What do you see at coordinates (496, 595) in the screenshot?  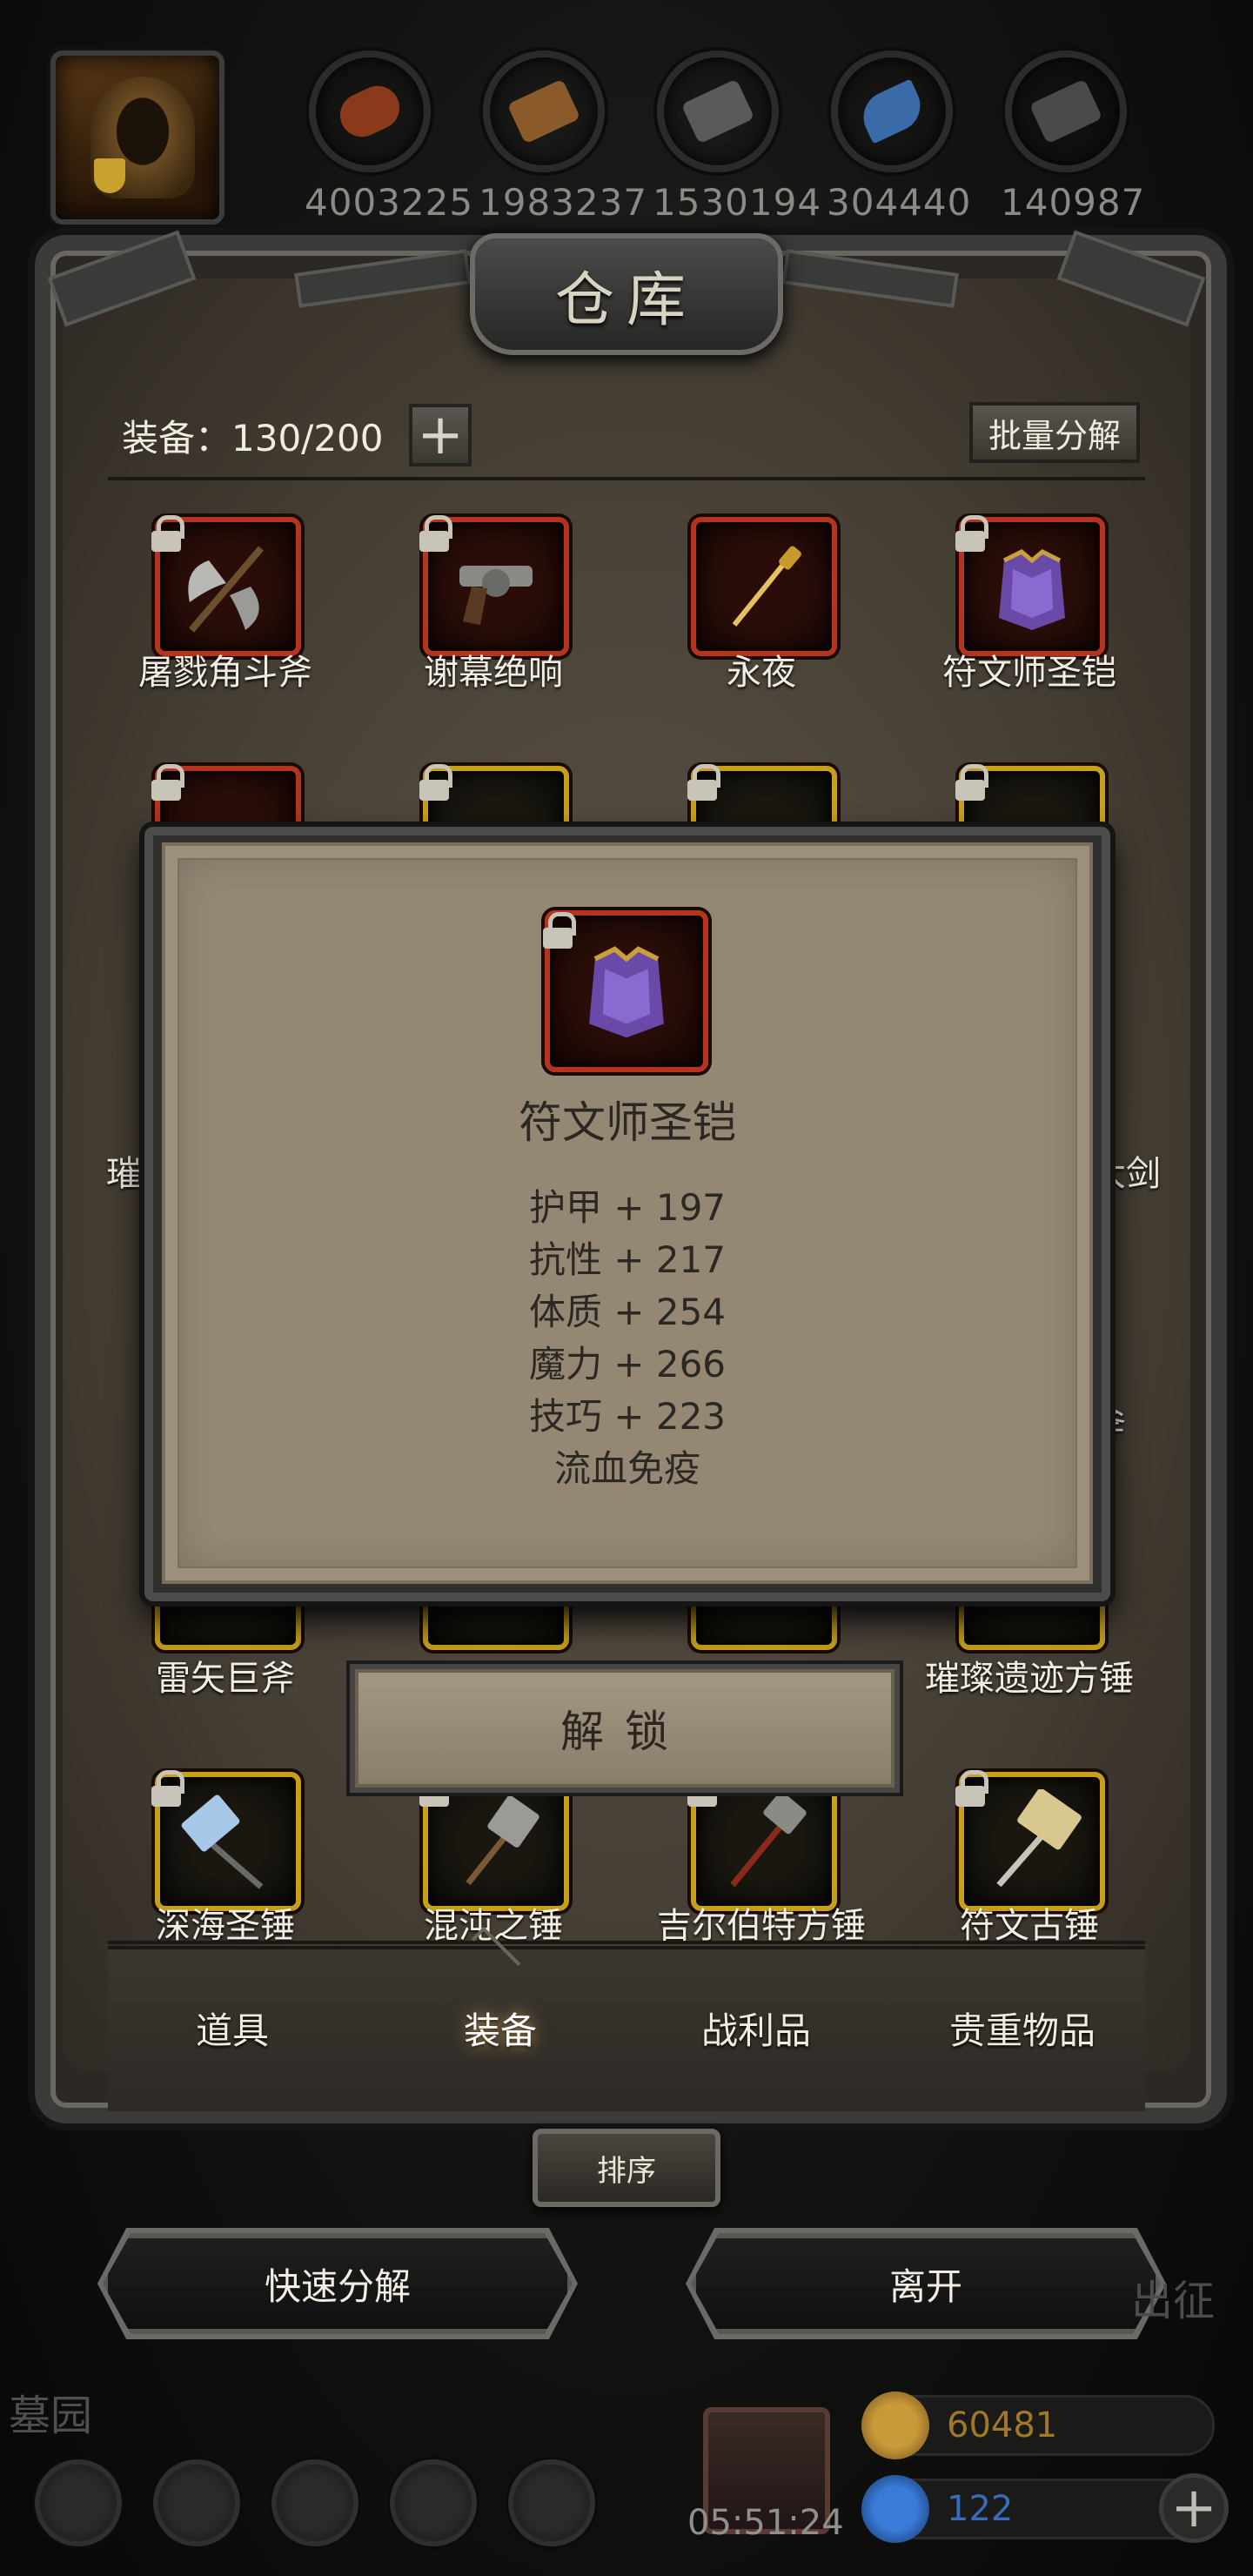 I see `revolver-icon` at bounding box center [496, 595].